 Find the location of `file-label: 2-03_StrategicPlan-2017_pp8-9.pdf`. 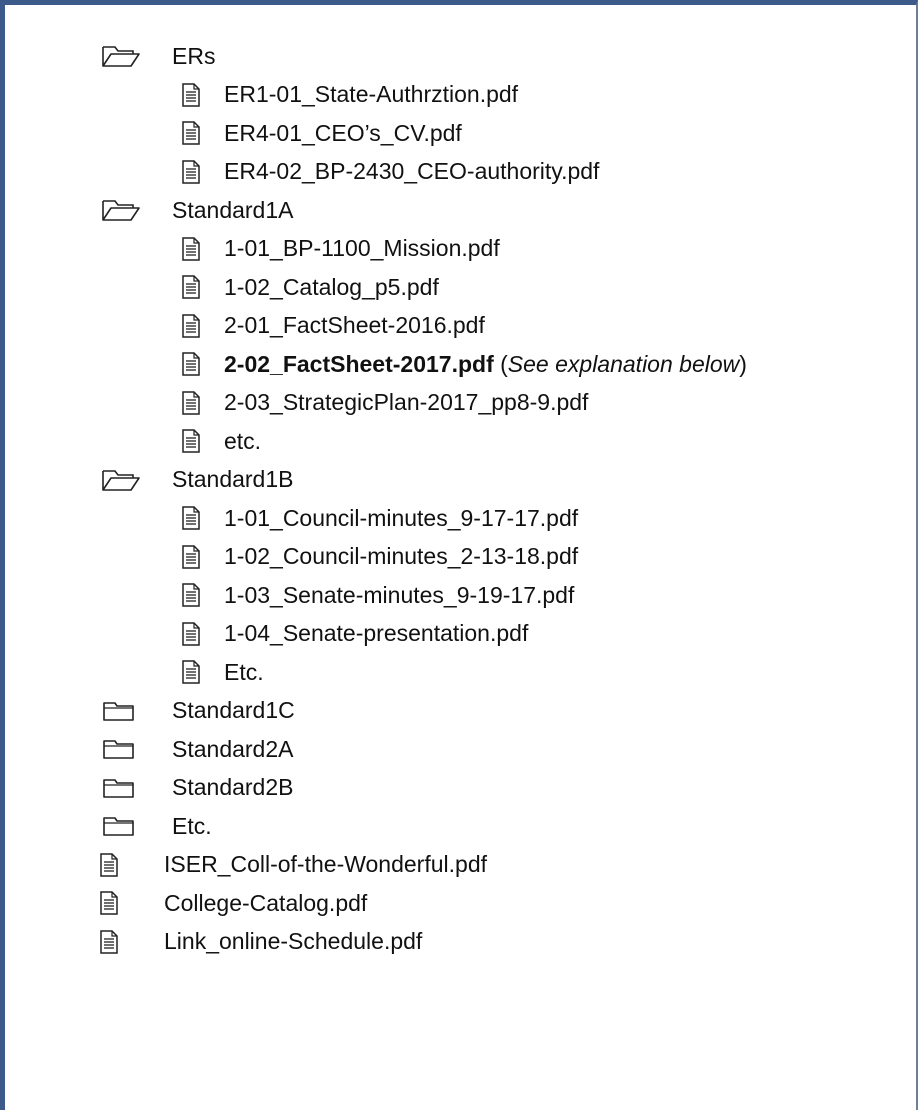

file-label: 2-03_StrategicPlan-2017_pp8-9.pdf is located at coordinates (406, 402).